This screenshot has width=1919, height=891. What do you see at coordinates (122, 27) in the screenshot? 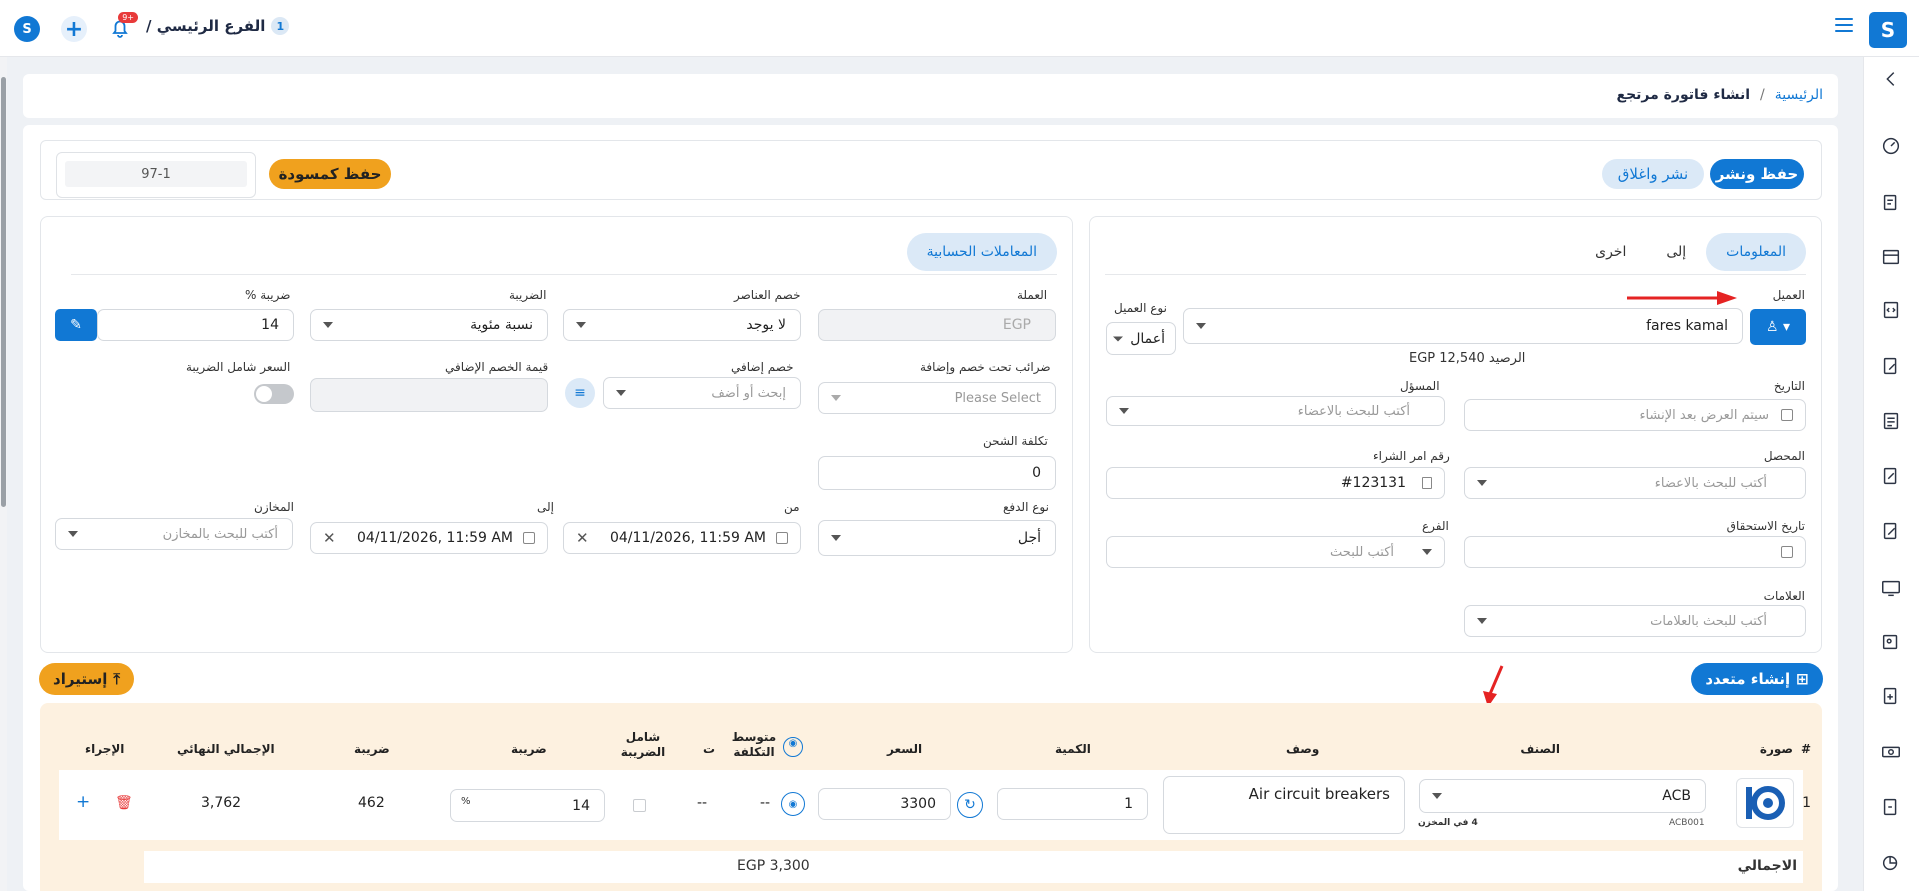
I see `bell-icon: +9` at bounding box center [122, 27].